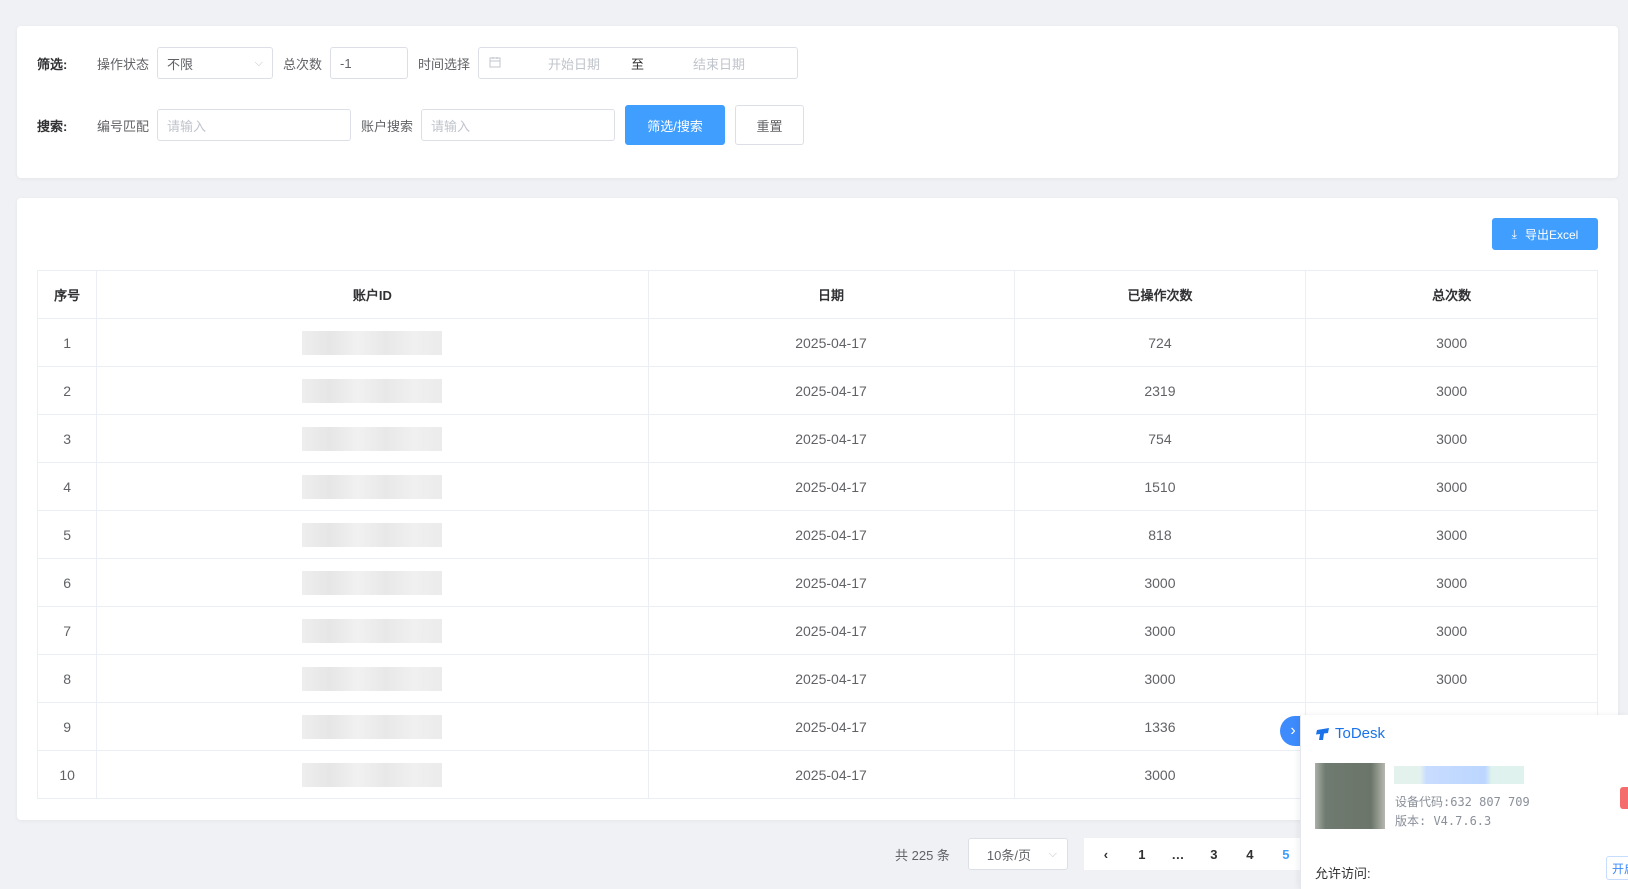 Image resolution: width=1628 pixels, height=889 pixels. I want to click on header-account-id: 账户ID, so click(372, 294).